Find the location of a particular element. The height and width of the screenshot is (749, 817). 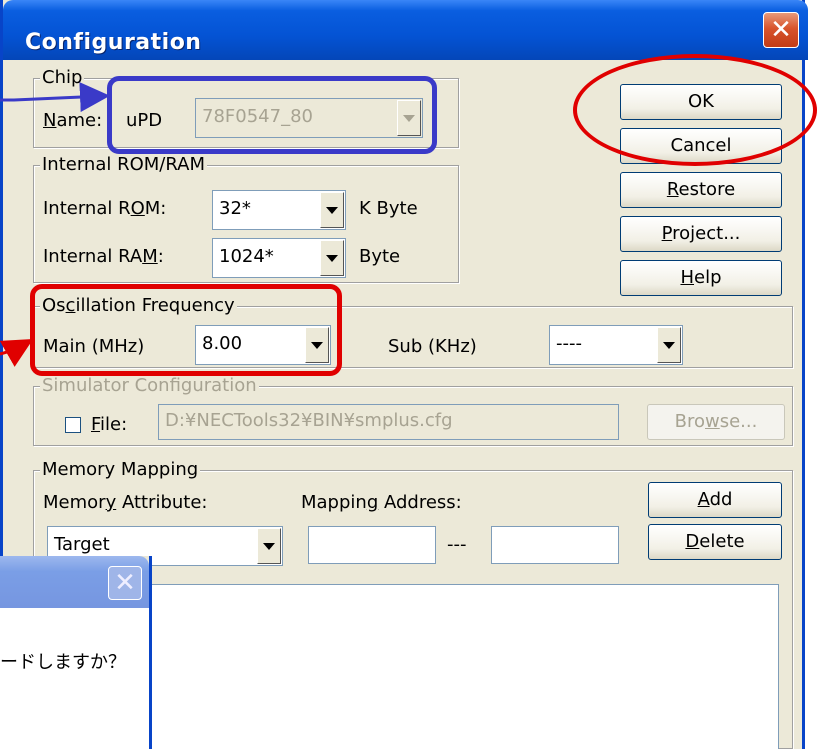

blue-arrow is located at coordinates (55, 97).